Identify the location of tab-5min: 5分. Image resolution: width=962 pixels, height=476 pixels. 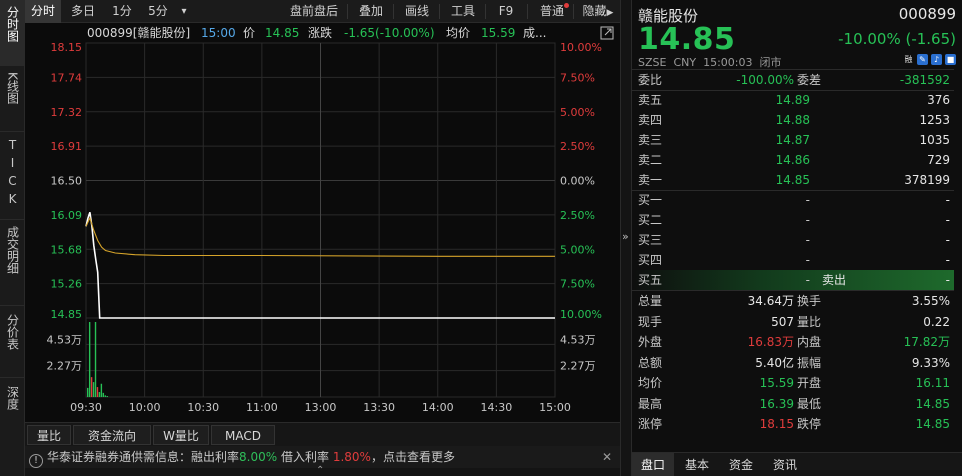
(158, 11).